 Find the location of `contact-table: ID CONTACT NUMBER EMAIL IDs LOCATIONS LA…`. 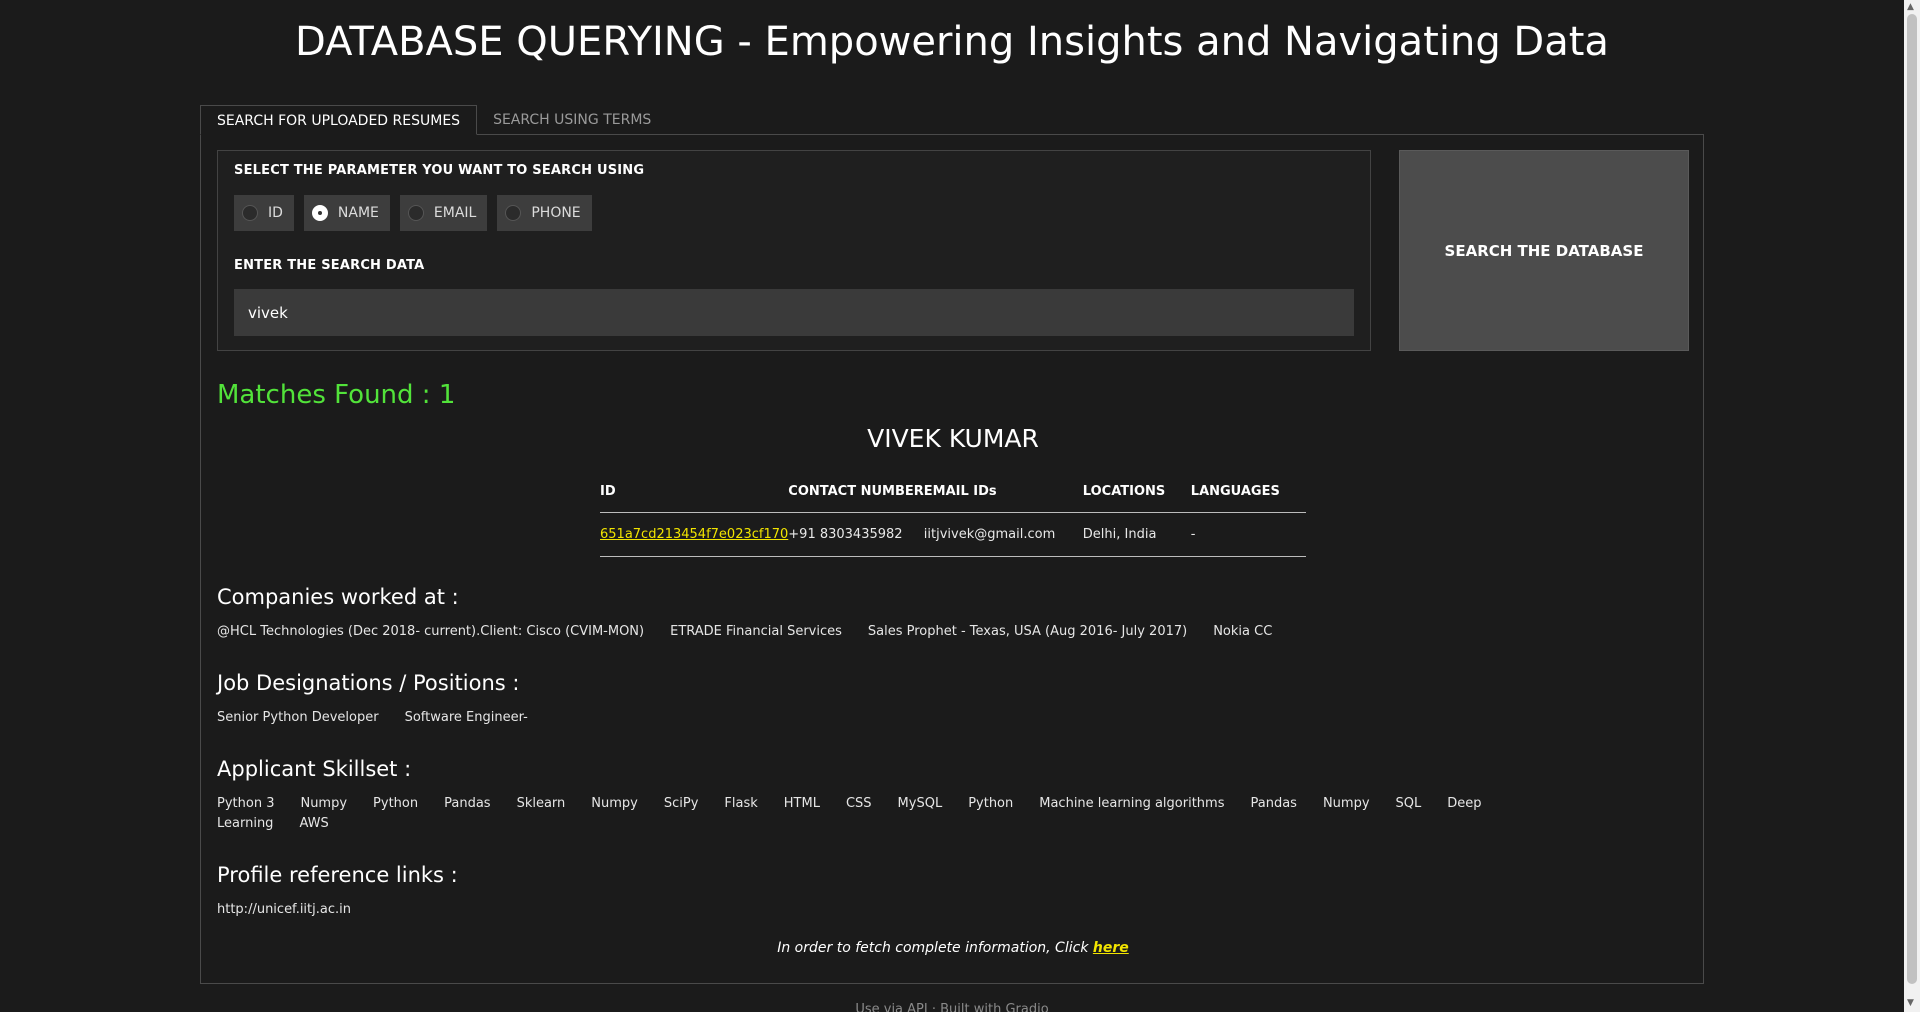

contact-table: ID CONTACT NUMBER EMAIL IDs LOCATIONS LA… is located at coordinates (953, 514).